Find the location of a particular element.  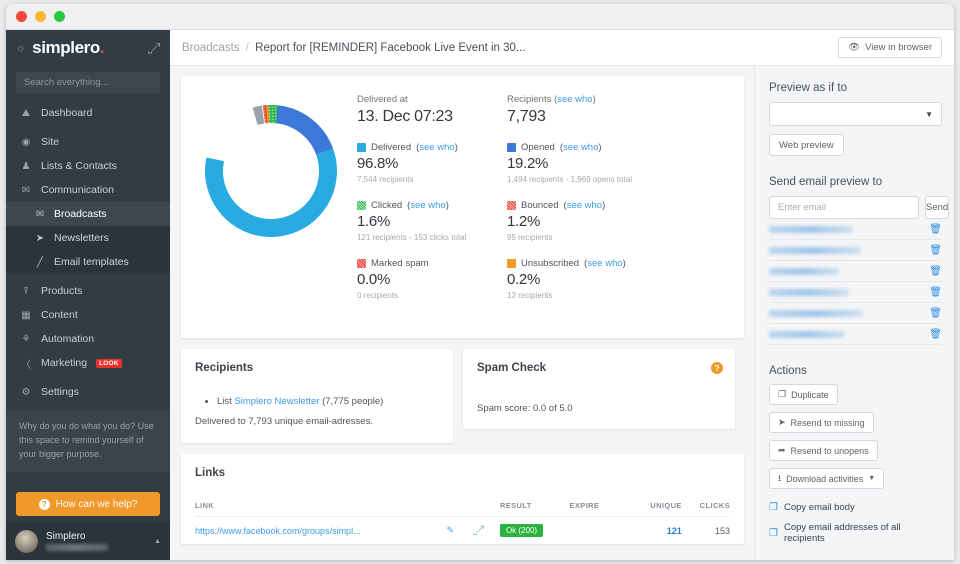

sidebar-item-label: Dashboard is located at coordinates (67, 113).